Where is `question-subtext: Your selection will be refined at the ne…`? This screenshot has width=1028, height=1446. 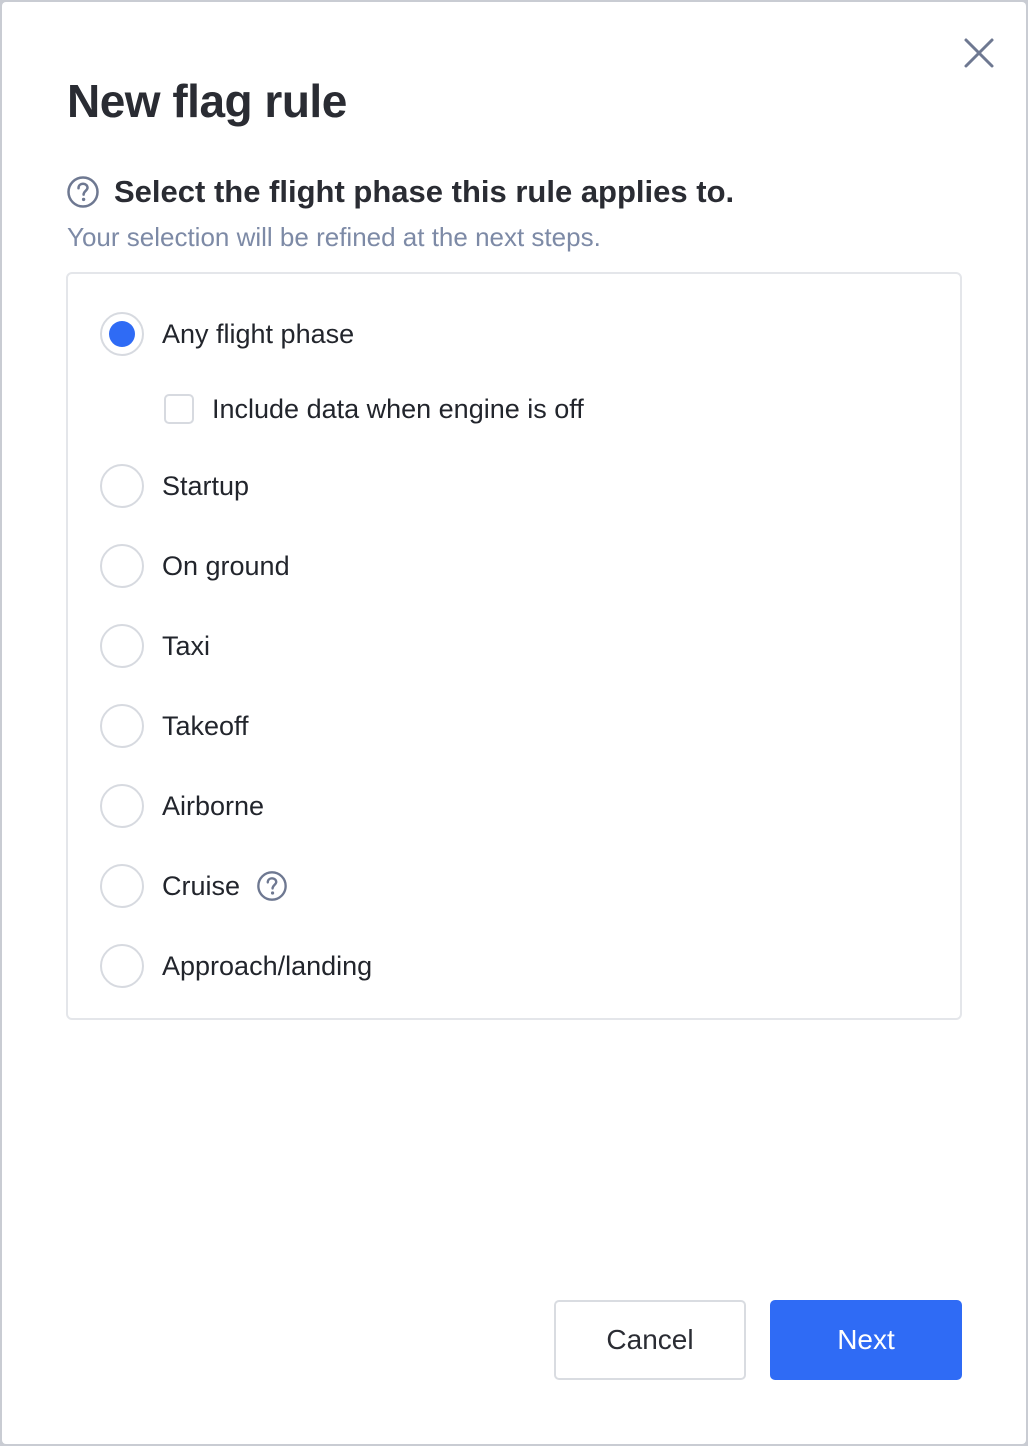
question-subtext: Your selection will be refined at the ne… is located at coordinates (334, 237).